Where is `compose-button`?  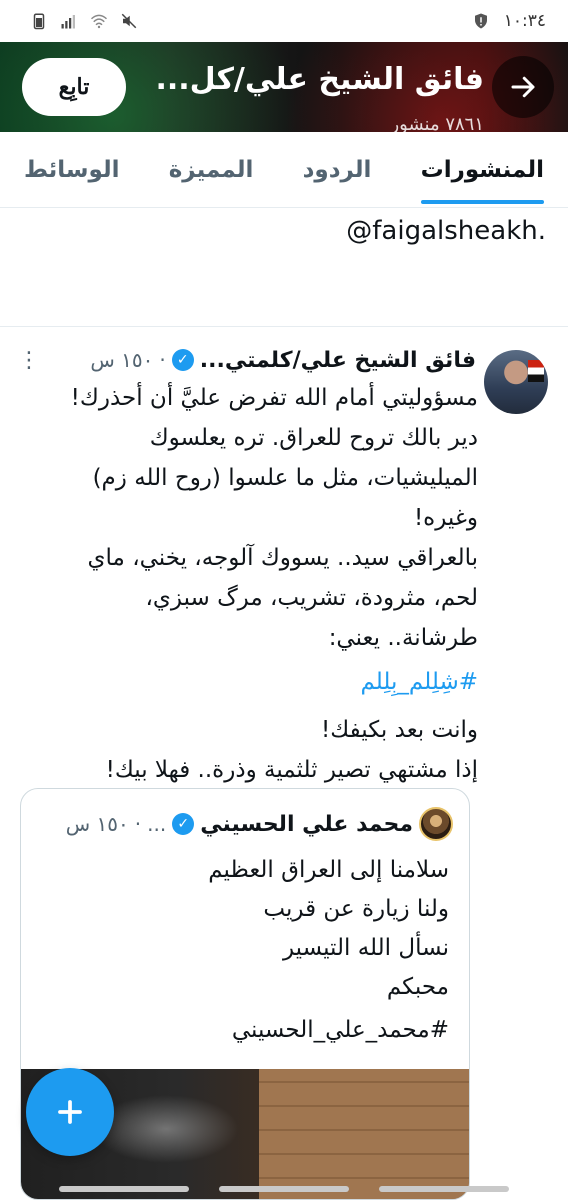
compose-button is located at coordinates (70, 1112).